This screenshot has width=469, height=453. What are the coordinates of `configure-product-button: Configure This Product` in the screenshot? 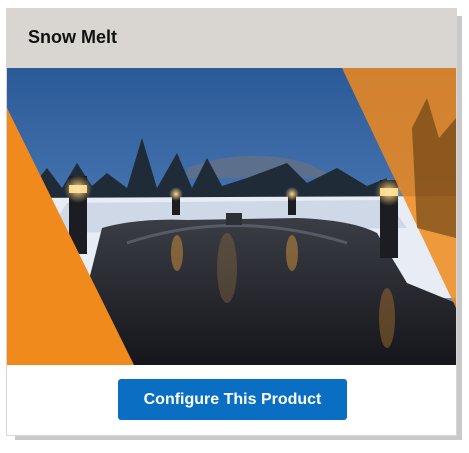 It's located at (232, 399).